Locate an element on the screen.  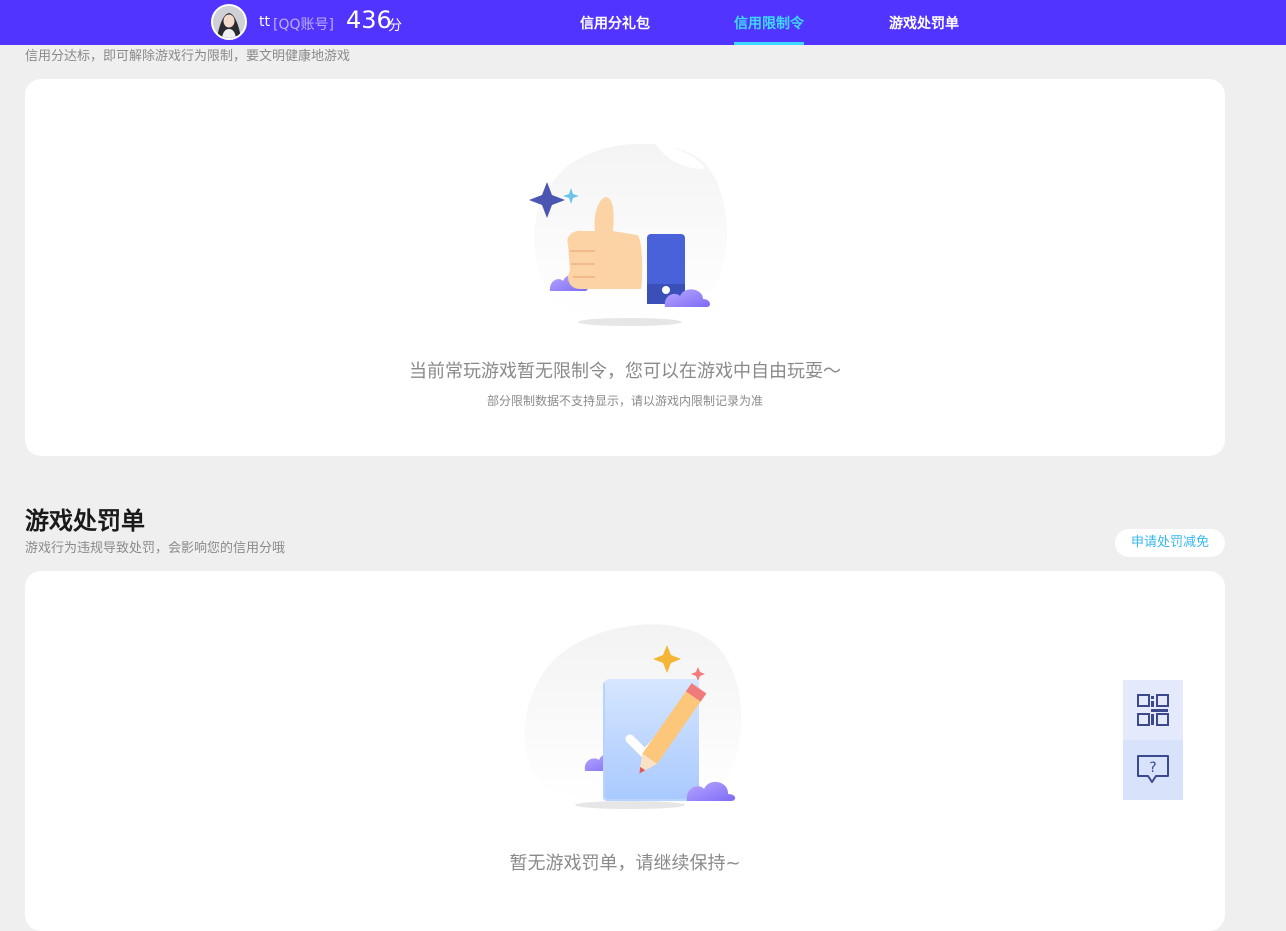
qr-code-icon is located at coordinates (1153, 710).